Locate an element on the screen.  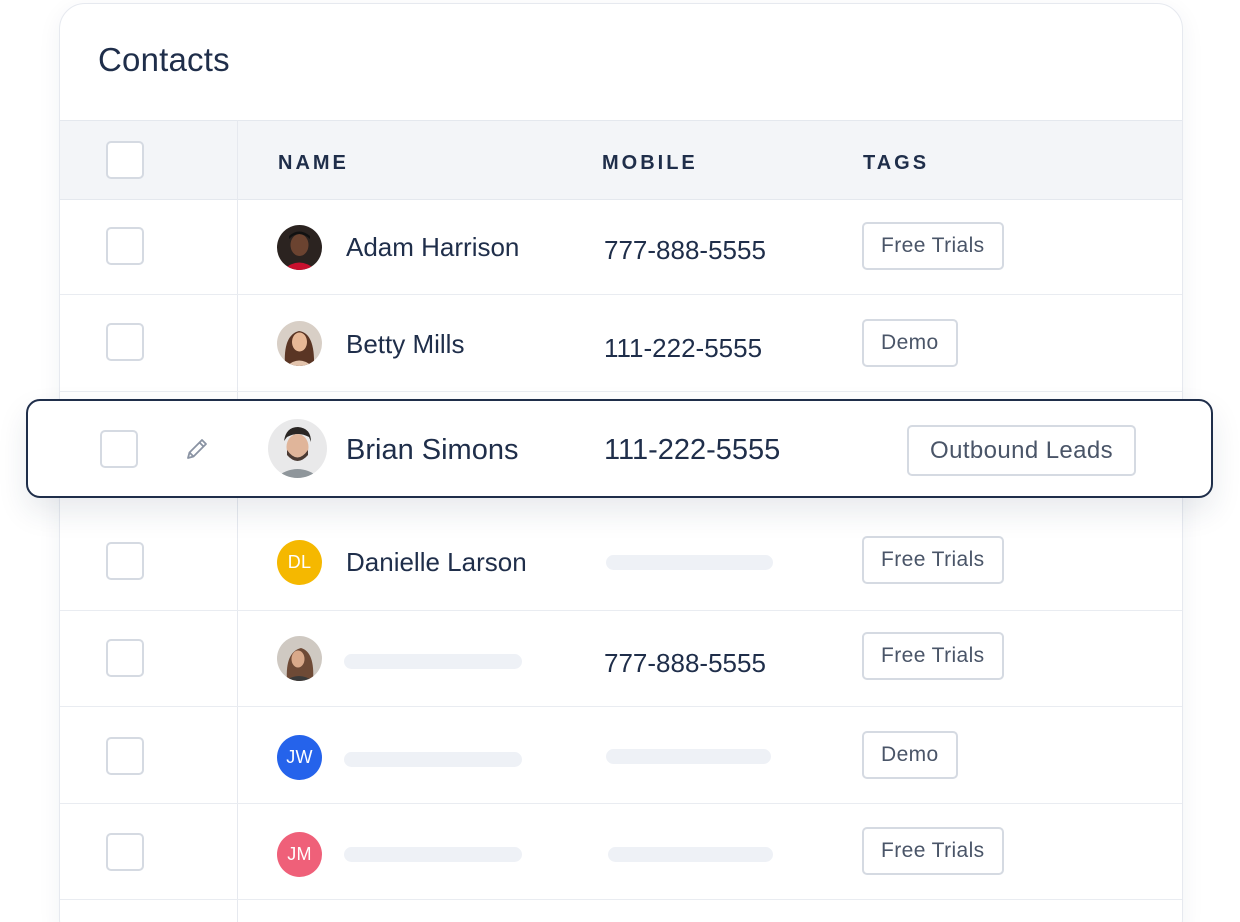
page-title: Contacts is located at coordinates (164, 59).